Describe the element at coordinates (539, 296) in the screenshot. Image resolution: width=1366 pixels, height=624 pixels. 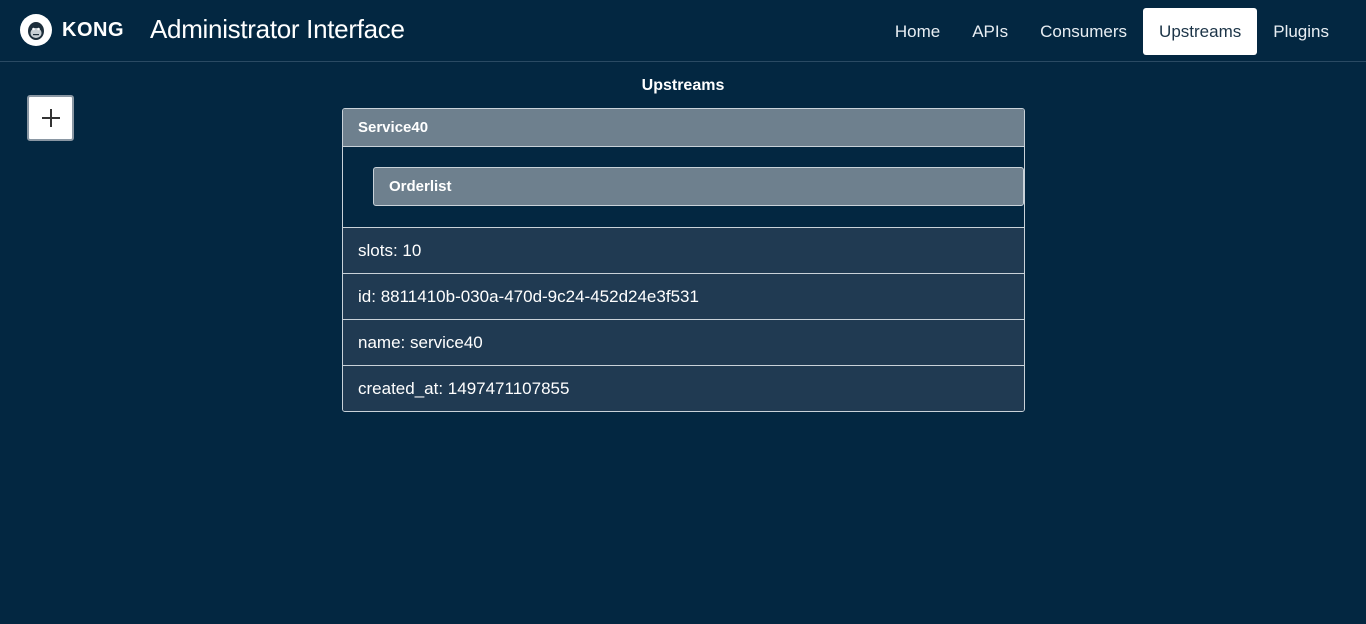
I see `field-value: 8811410b-030a-470d-9c24-452d24e3f531` at that location.